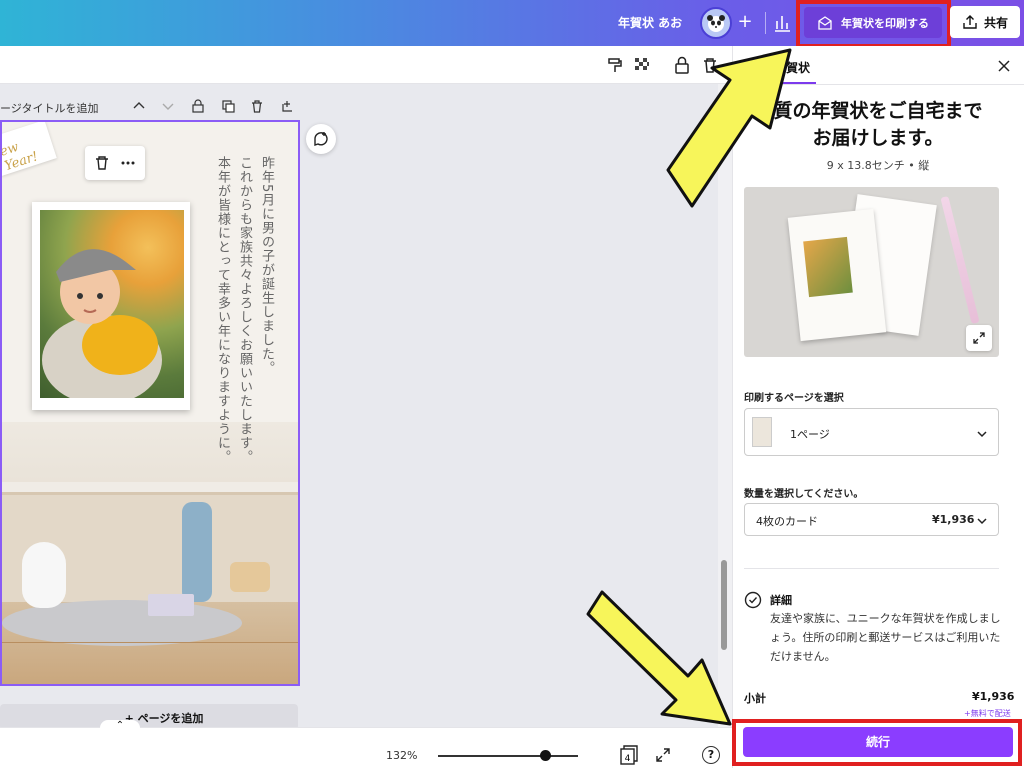  Describe the element at coordinates (781, 600) in the screenshot. I see `details-title: 詳細` at that location.